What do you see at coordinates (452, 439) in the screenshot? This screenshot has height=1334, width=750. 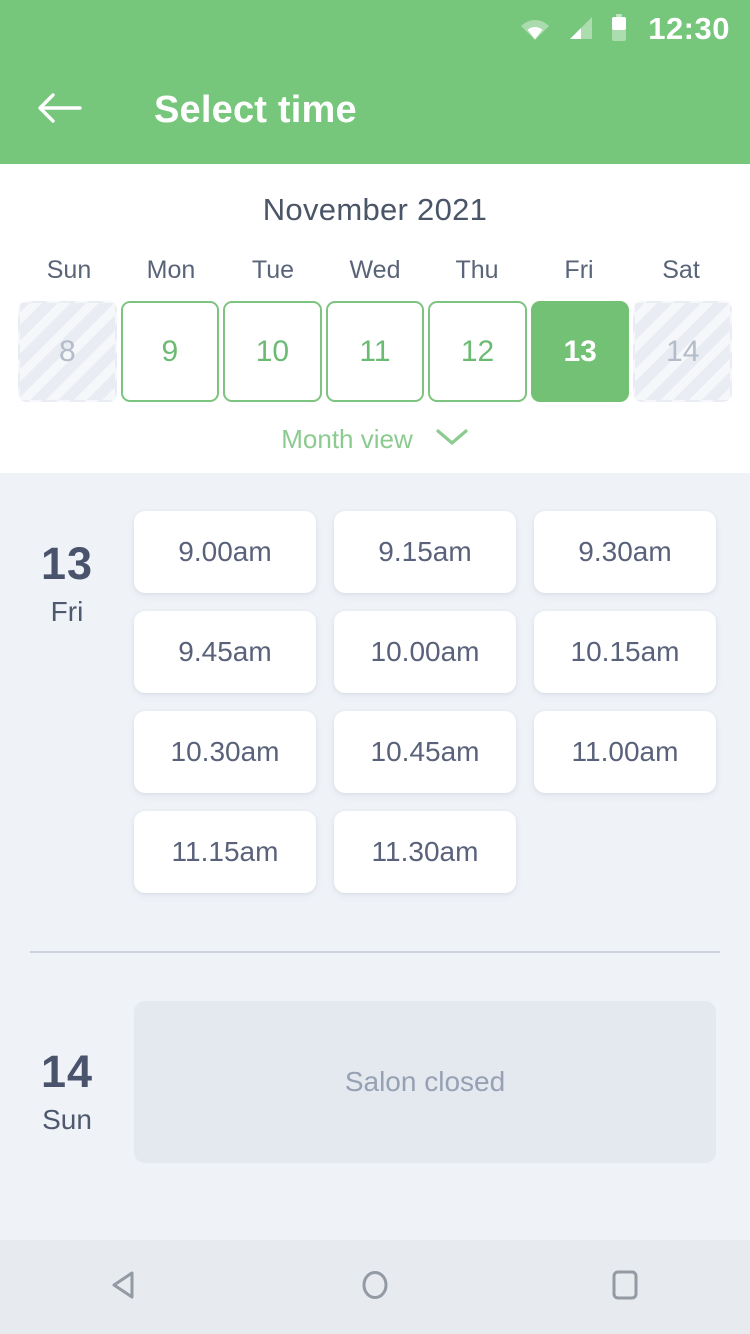 I see `chevron-down-icon` at bounding box center [452, 439].